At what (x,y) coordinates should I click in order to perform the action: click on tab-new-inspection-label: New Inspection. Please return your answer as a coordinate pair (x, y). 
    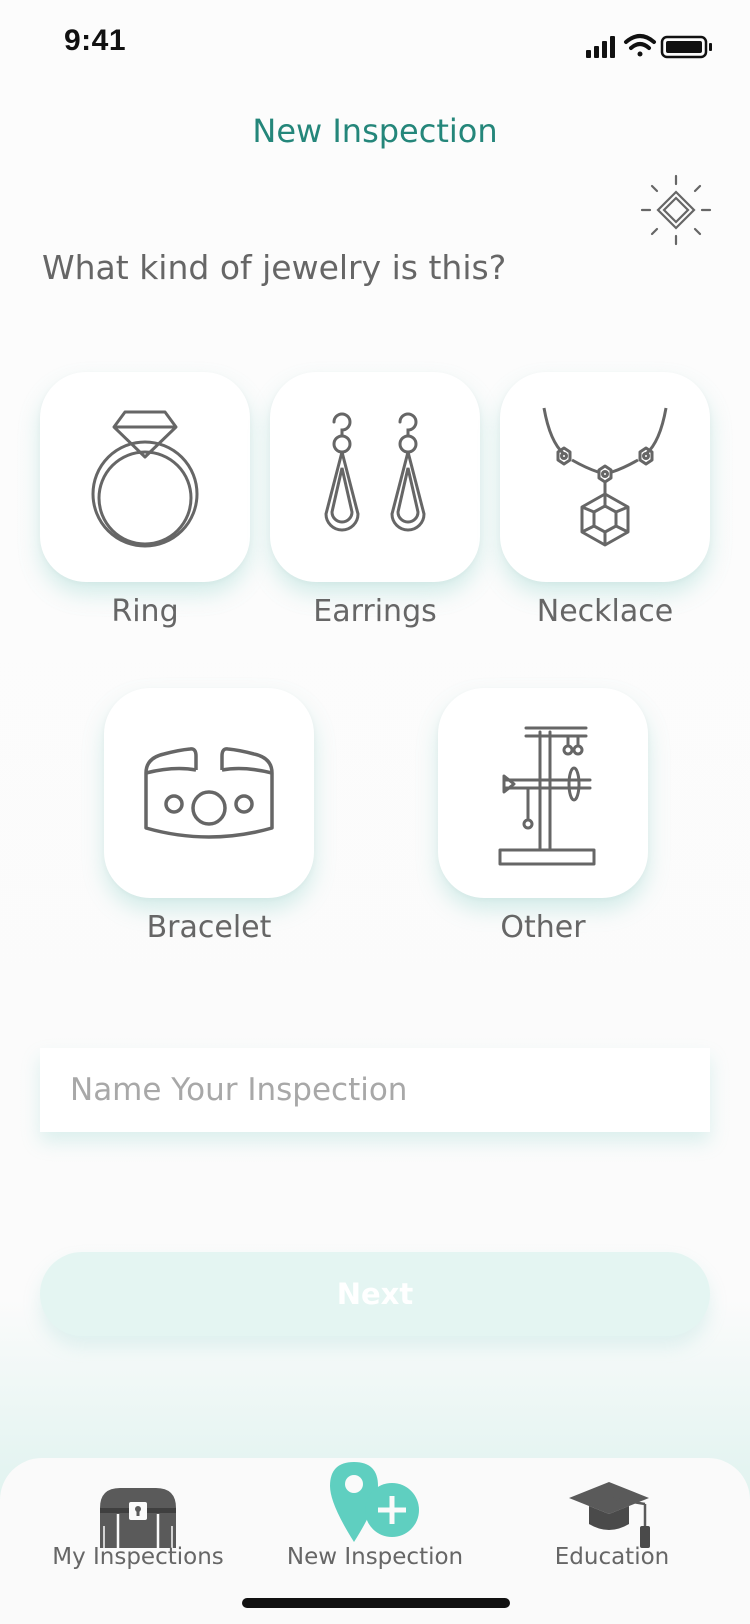
    Looking at the image, I should click on (375, 1557).